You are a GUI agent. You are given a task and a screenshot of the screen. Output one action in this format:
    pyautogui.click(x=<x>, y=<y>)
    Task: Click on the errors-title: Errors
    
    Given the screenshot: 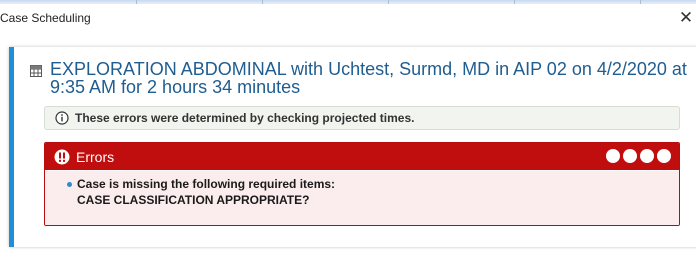 What is the action you would take?
    pyautogui.click(x=95, y=156)
    